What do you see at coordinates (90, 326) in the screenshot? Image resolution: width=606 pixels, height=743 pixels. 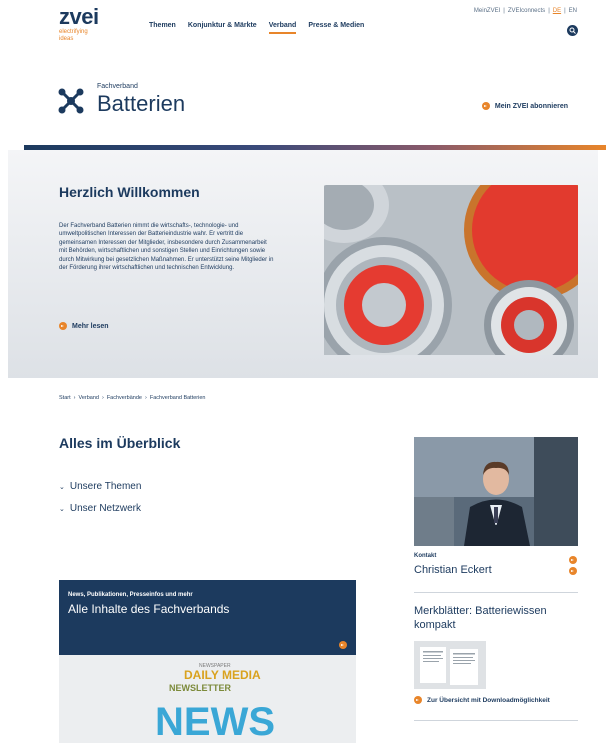 I see `read-more-label: Mehr lesen` at bounding box center [90, 326].